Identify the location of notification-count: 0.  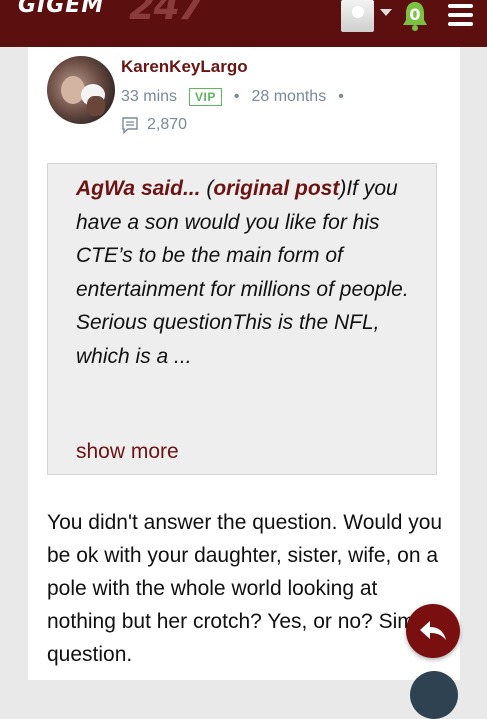
(415, 14).